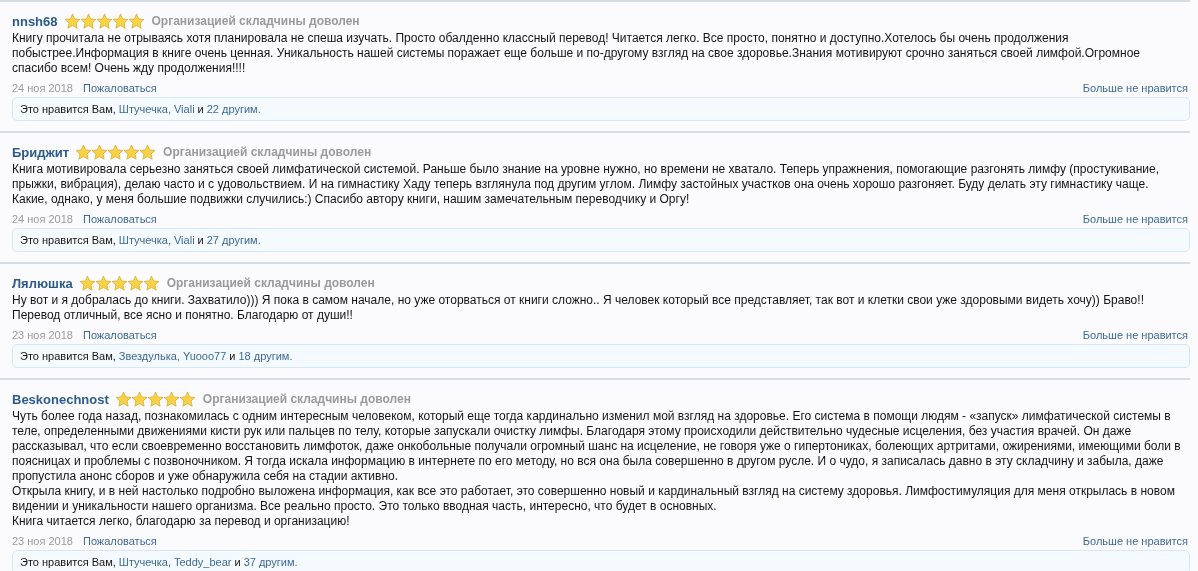 Image resolution: width=1198 pixels, height=571 pixels. Describe the element at coordinates (576, 53) in the screenshot. I see `review-text: Книгу прочитала не отрываясь хотя планировала не спеша изучать. Просто обалденно классный перевод! Читается легко. Все просто, понятно и доступно.Хотелось бы очень продолжения побыстрее.Информация в книге очень ценная. Уникальность нашей системы поражает еще больше и по-другому взгляд на свое здоровье.Знания мотивируют срочно заняться своей лимфой.Огромное спасибо всем! Очень жду продолжения!!!!` at that location.